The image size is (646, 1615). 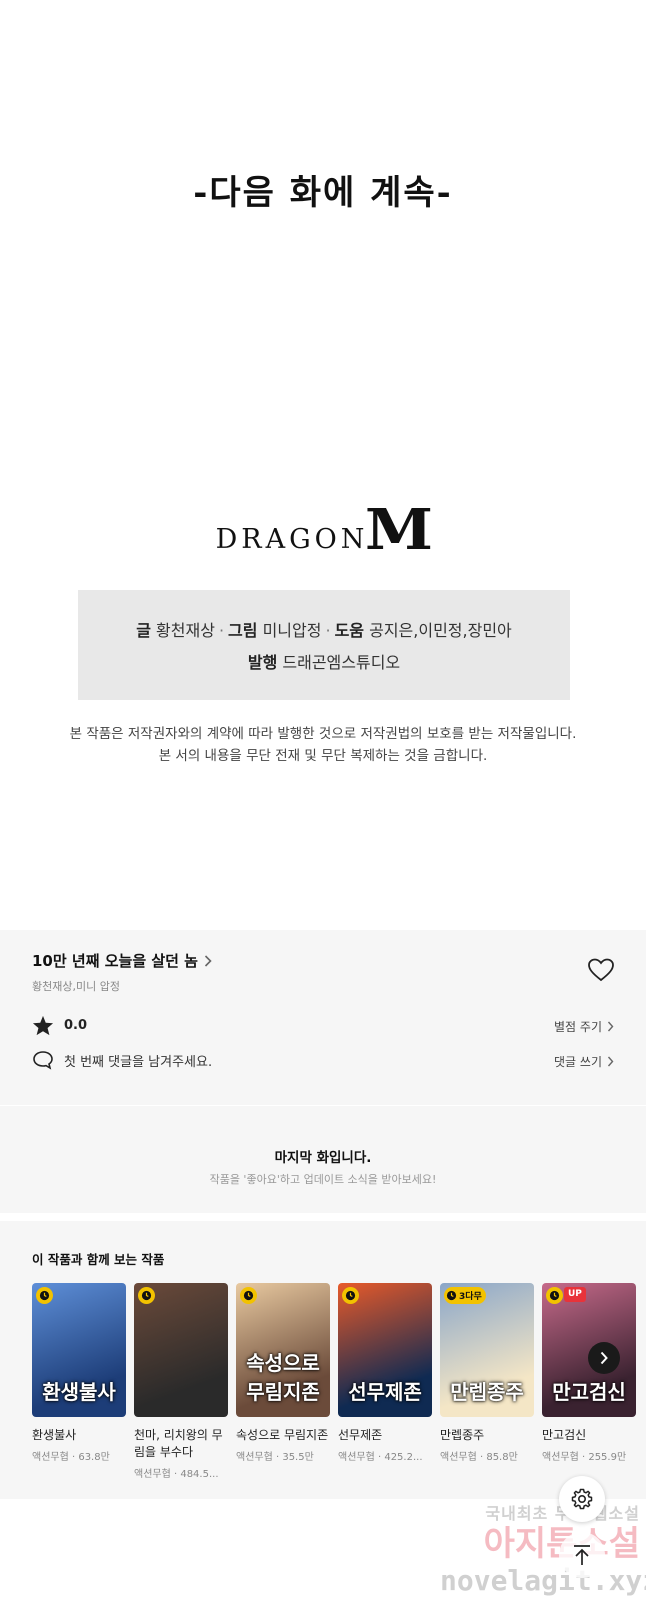 I want to click on rate-label: 별점 주기, so click(x=578, y=1027).